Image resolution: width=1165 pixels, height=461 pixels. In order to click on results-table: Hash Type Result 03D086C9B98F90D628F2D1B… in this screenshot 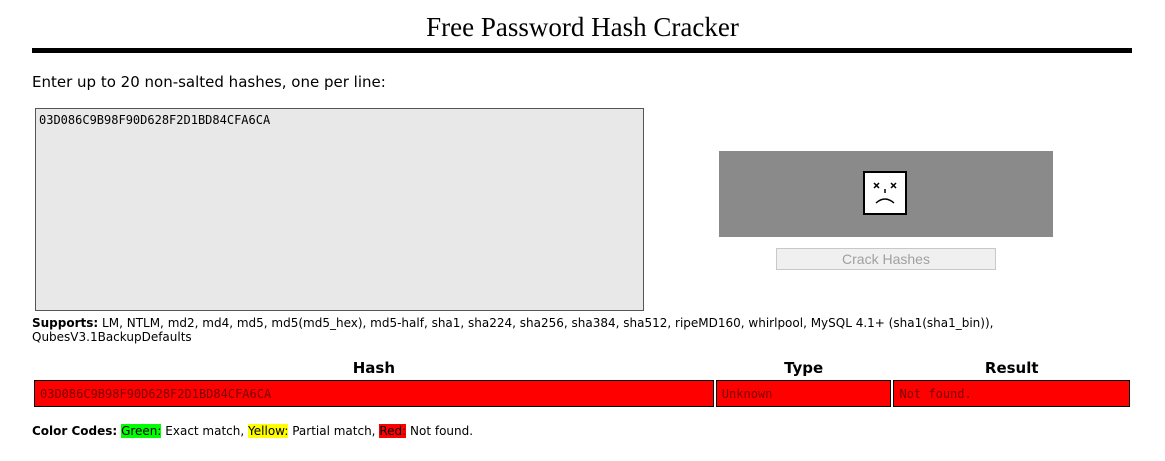, I will do `click(582, 383)`.